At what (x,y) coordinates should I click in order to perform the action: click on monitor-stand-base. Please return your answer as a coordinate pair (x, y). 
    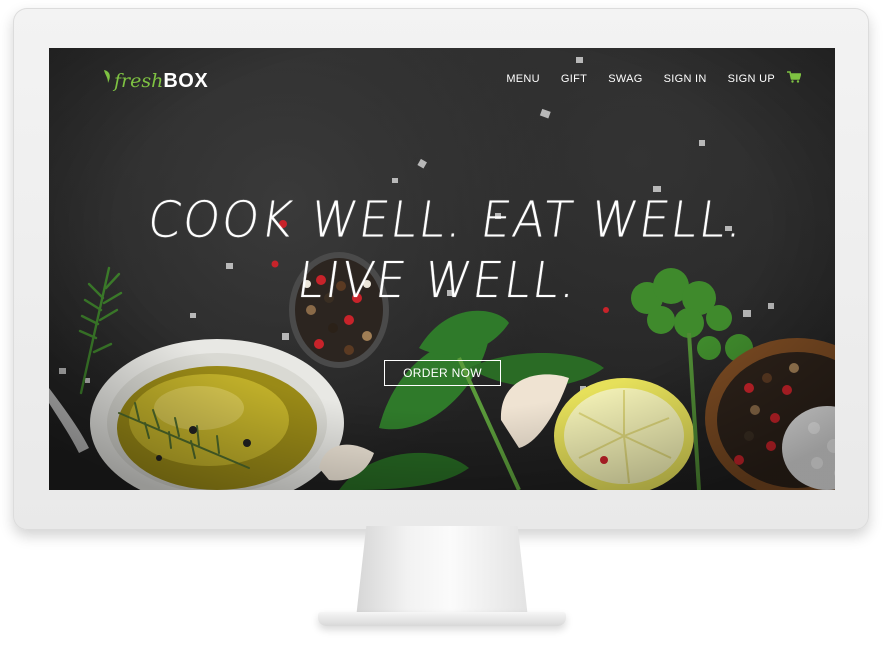
    Looking at the image, I should click on (442, 619).